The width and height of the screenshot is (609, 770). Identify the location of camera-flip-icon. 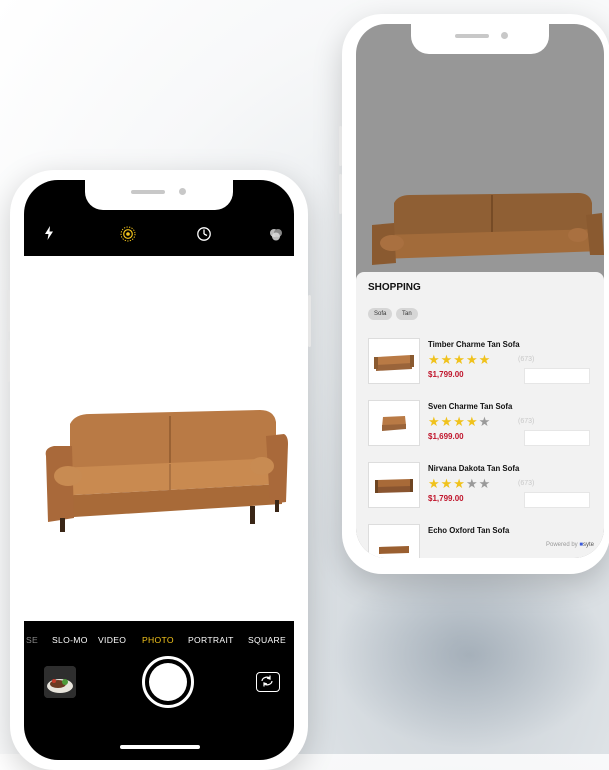
(268, 682).